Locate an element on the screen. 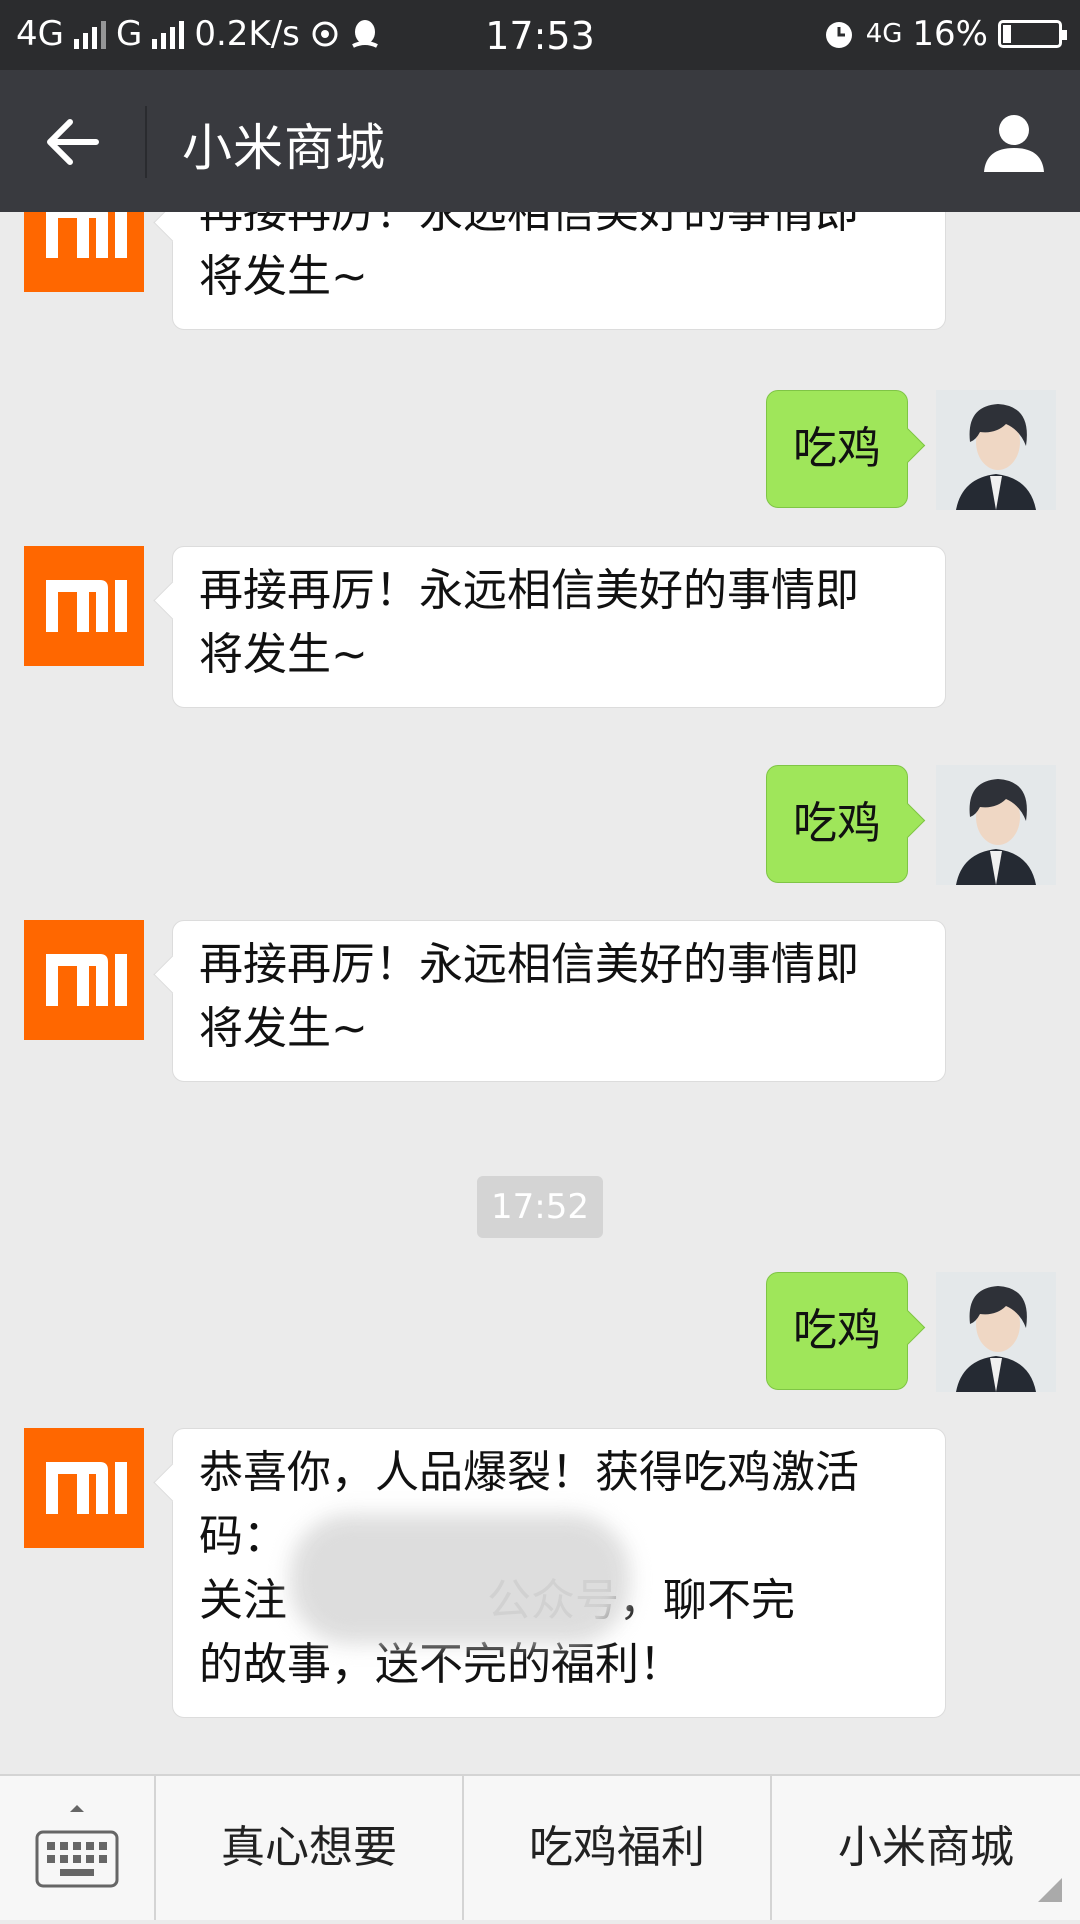 This screenshot has width=1080, height=1924. message-fragment: 关注 is located at coordinates (243, 1600).